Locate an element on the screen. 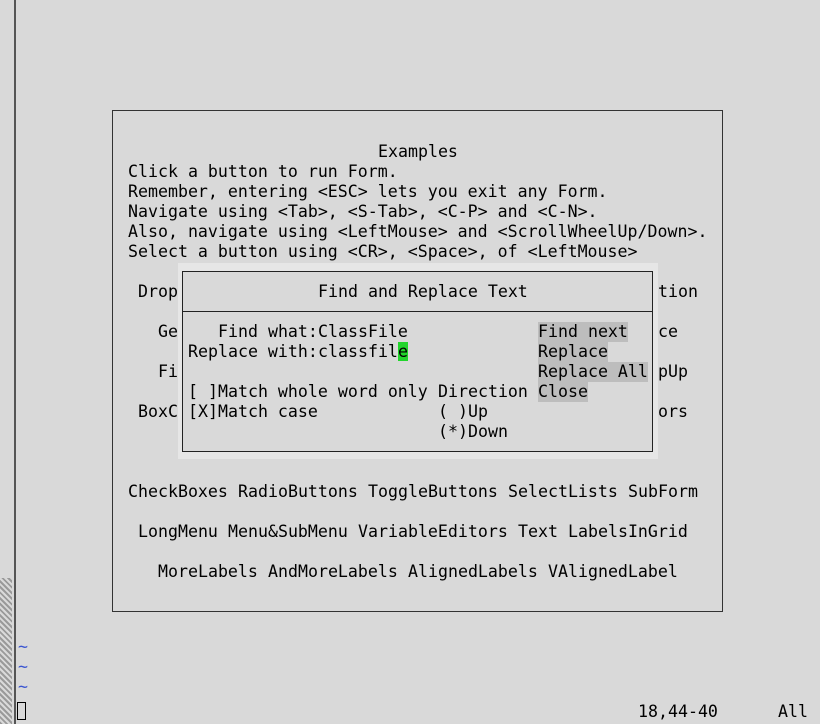 The image size is (820, 724). dialog-title-separator is located at coordinates (417, 311).